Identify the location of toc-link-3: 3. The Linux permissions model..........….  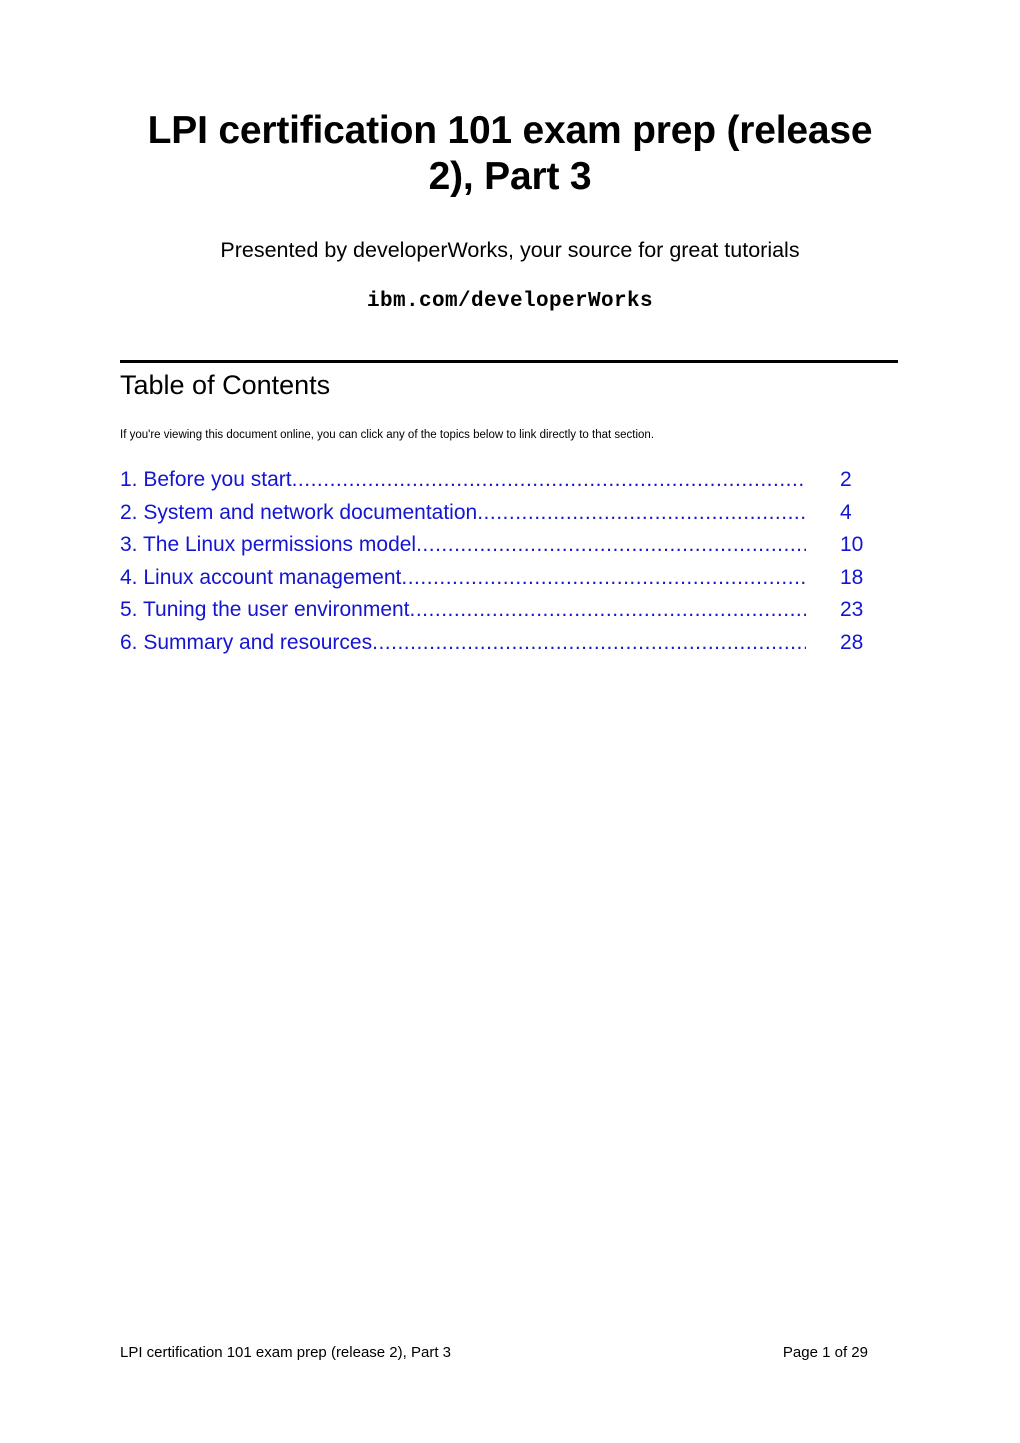
(463, 545).